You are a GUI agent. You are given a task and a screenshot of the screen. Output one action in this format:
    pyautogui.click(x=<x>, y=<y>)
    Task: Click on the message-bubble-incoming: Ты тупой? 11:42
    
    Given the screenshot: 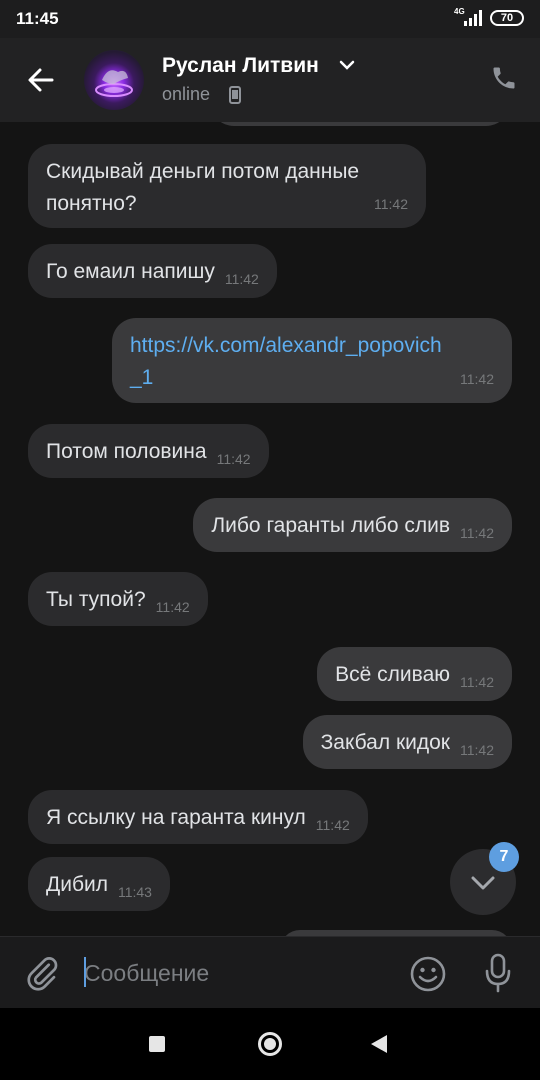 What is the action you would take?
    pyautogui.click(x=118, y=599)
    